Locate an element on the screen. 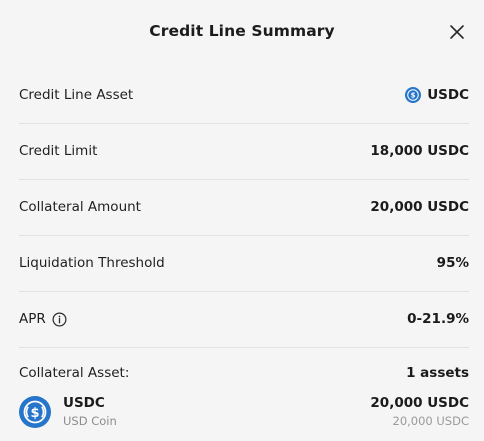 The height and width of the screenshot is (441, 484). modal-title: Credit Line Summary is located at coordinates (242, 31).